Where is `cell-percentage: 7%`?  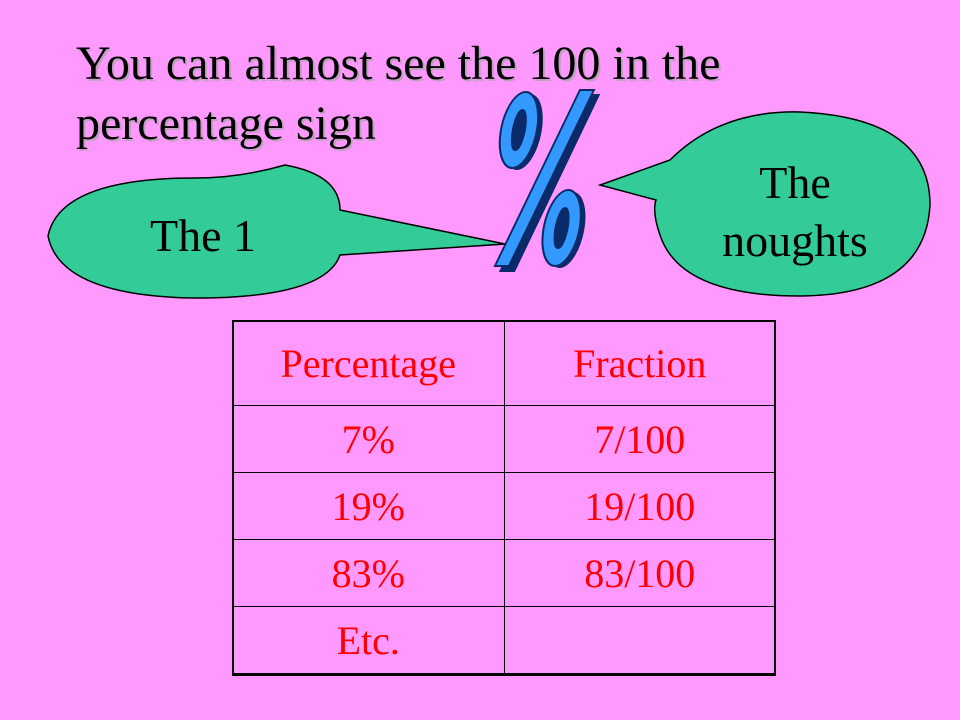
cell-percentage: 7% is located at coordinates (368, 439).